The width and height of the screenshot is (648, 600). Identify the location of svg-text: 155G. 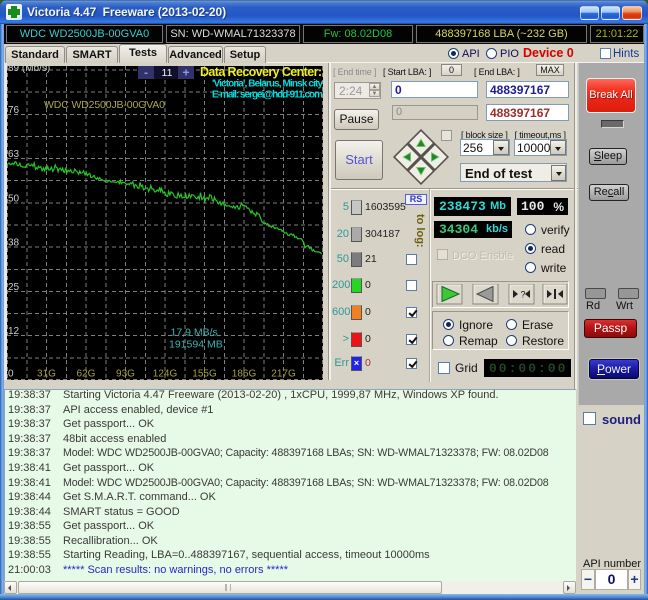
(204, 374).